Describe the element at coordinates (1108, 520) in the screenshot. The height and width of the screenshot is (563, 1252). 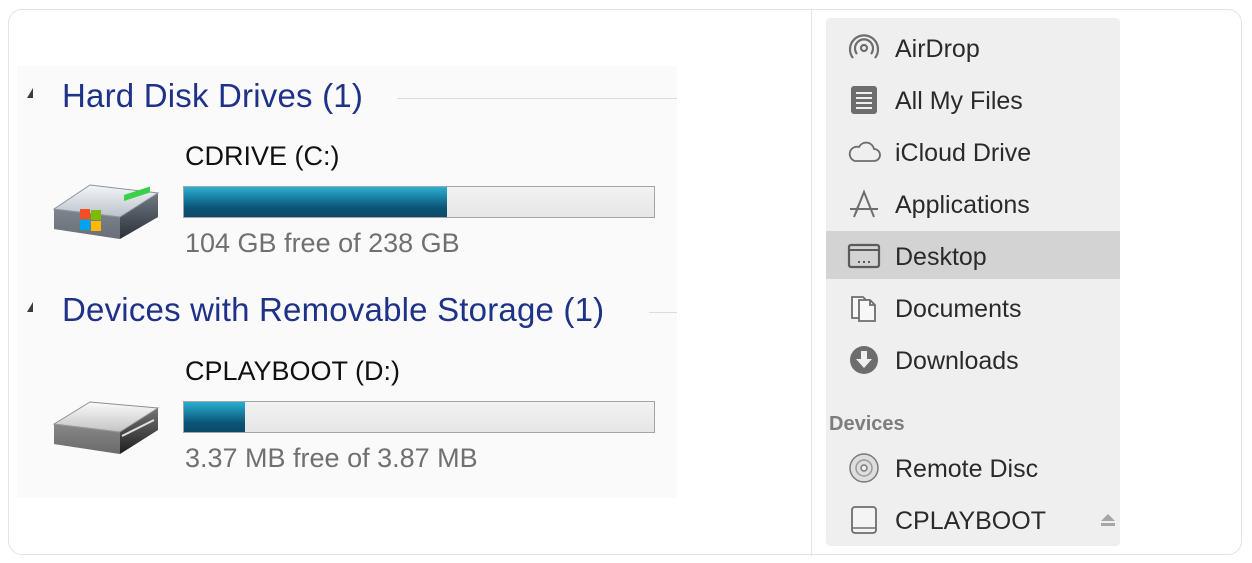
I see `eject-icon` at that location.